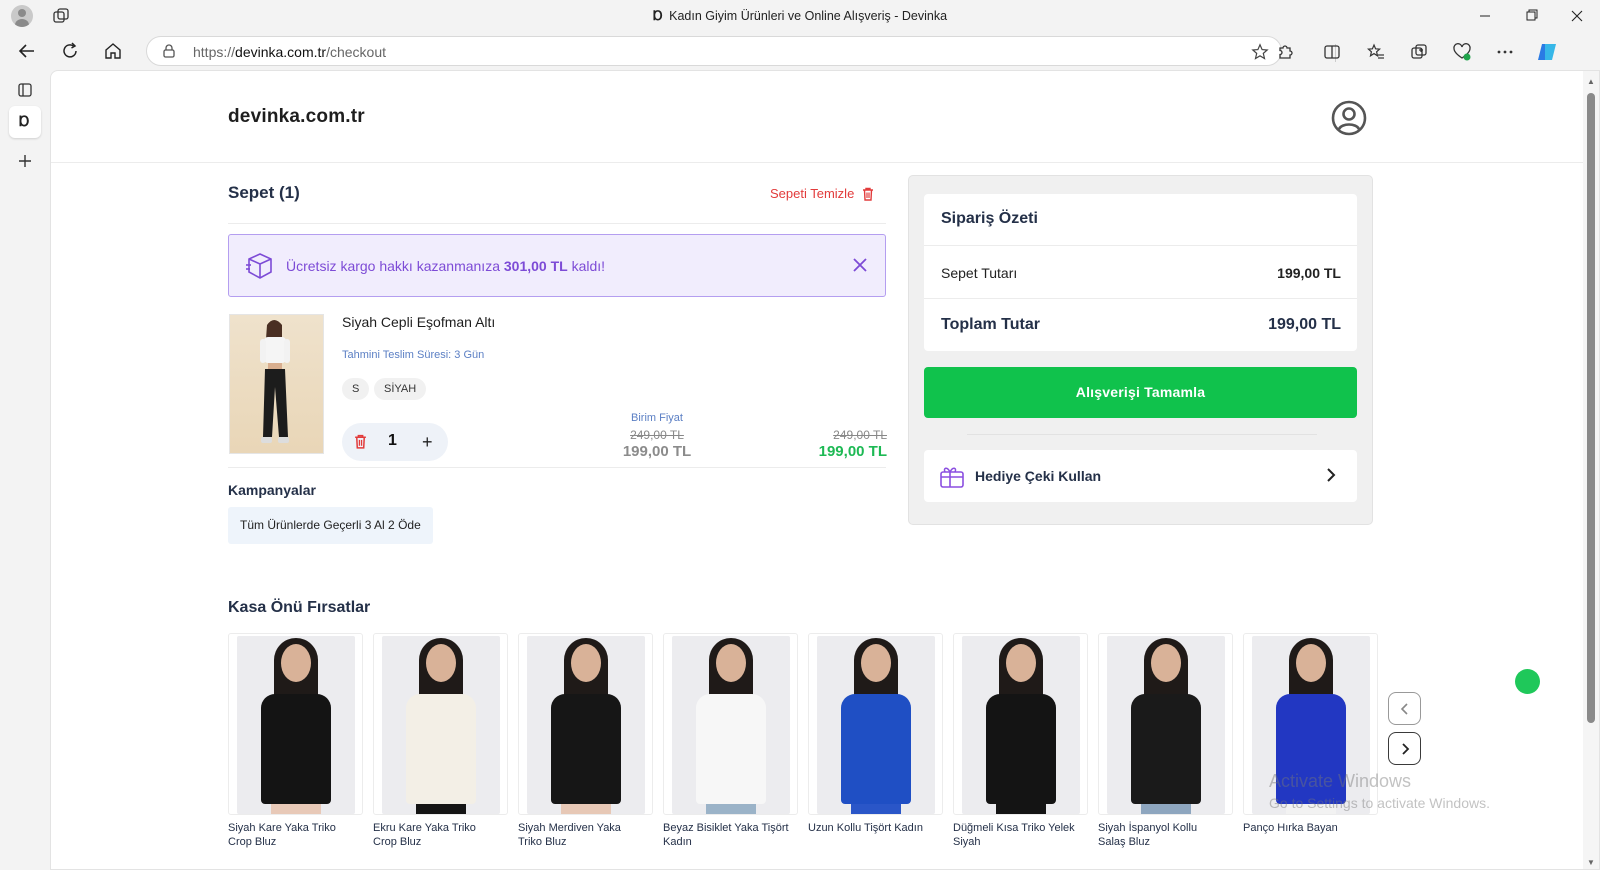  I want to click on site-logo: devinka.com.tr, so click(296, 117).